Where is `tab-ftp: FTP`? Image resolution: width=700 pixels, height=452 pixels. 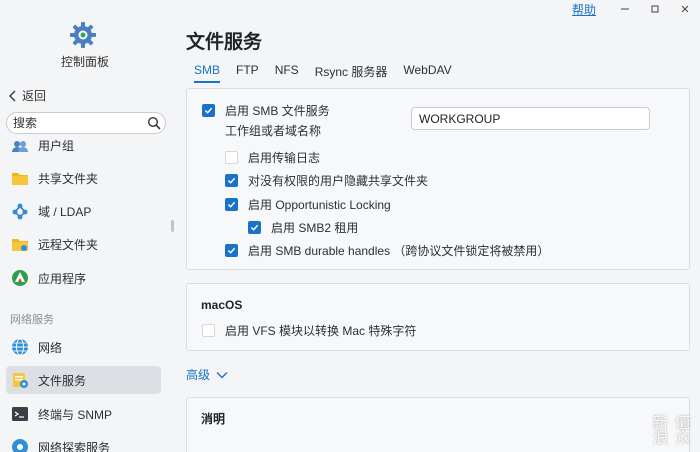 tab-ftp: FTP is located at coordinates (247, 73).